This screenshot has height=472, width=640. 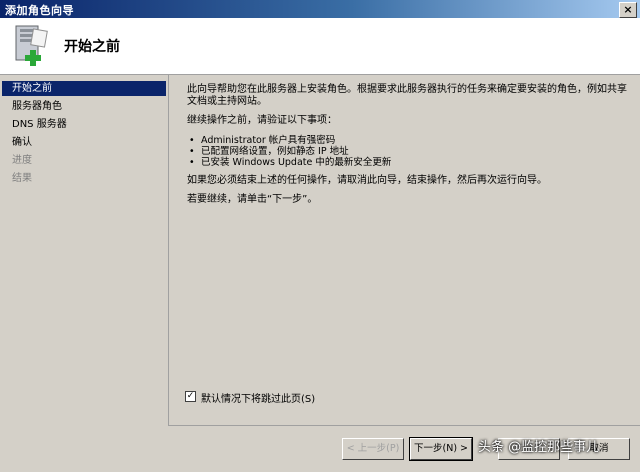 What do you see at coordinates (258, 397) in the screenshot?
I see `skip-page-label: 默认情况下将跳过此页(S)` at bounding box center [258, 397].